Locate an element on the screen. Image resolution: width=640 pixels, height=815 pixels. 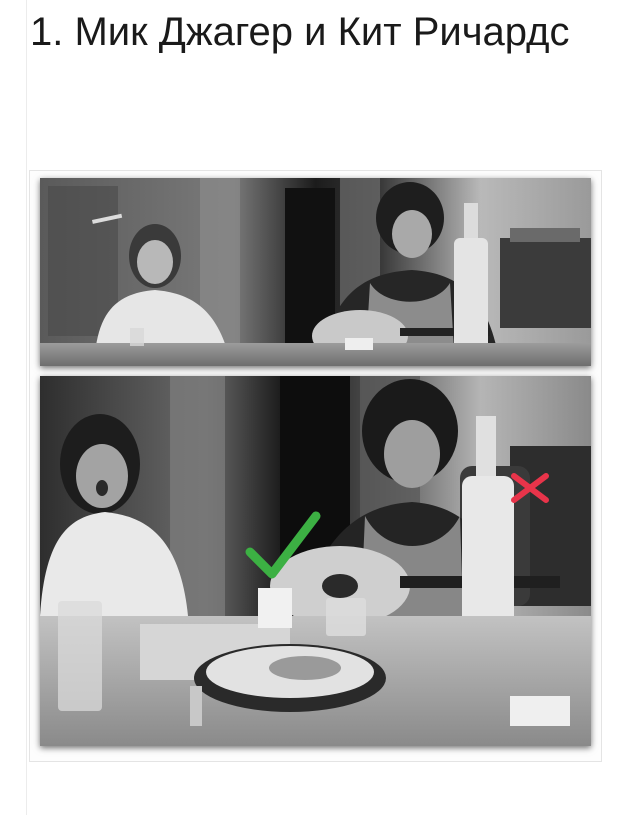
page-title: 1. Мик Джагер и Кит Ричардс is located at coordinates (300, 32).